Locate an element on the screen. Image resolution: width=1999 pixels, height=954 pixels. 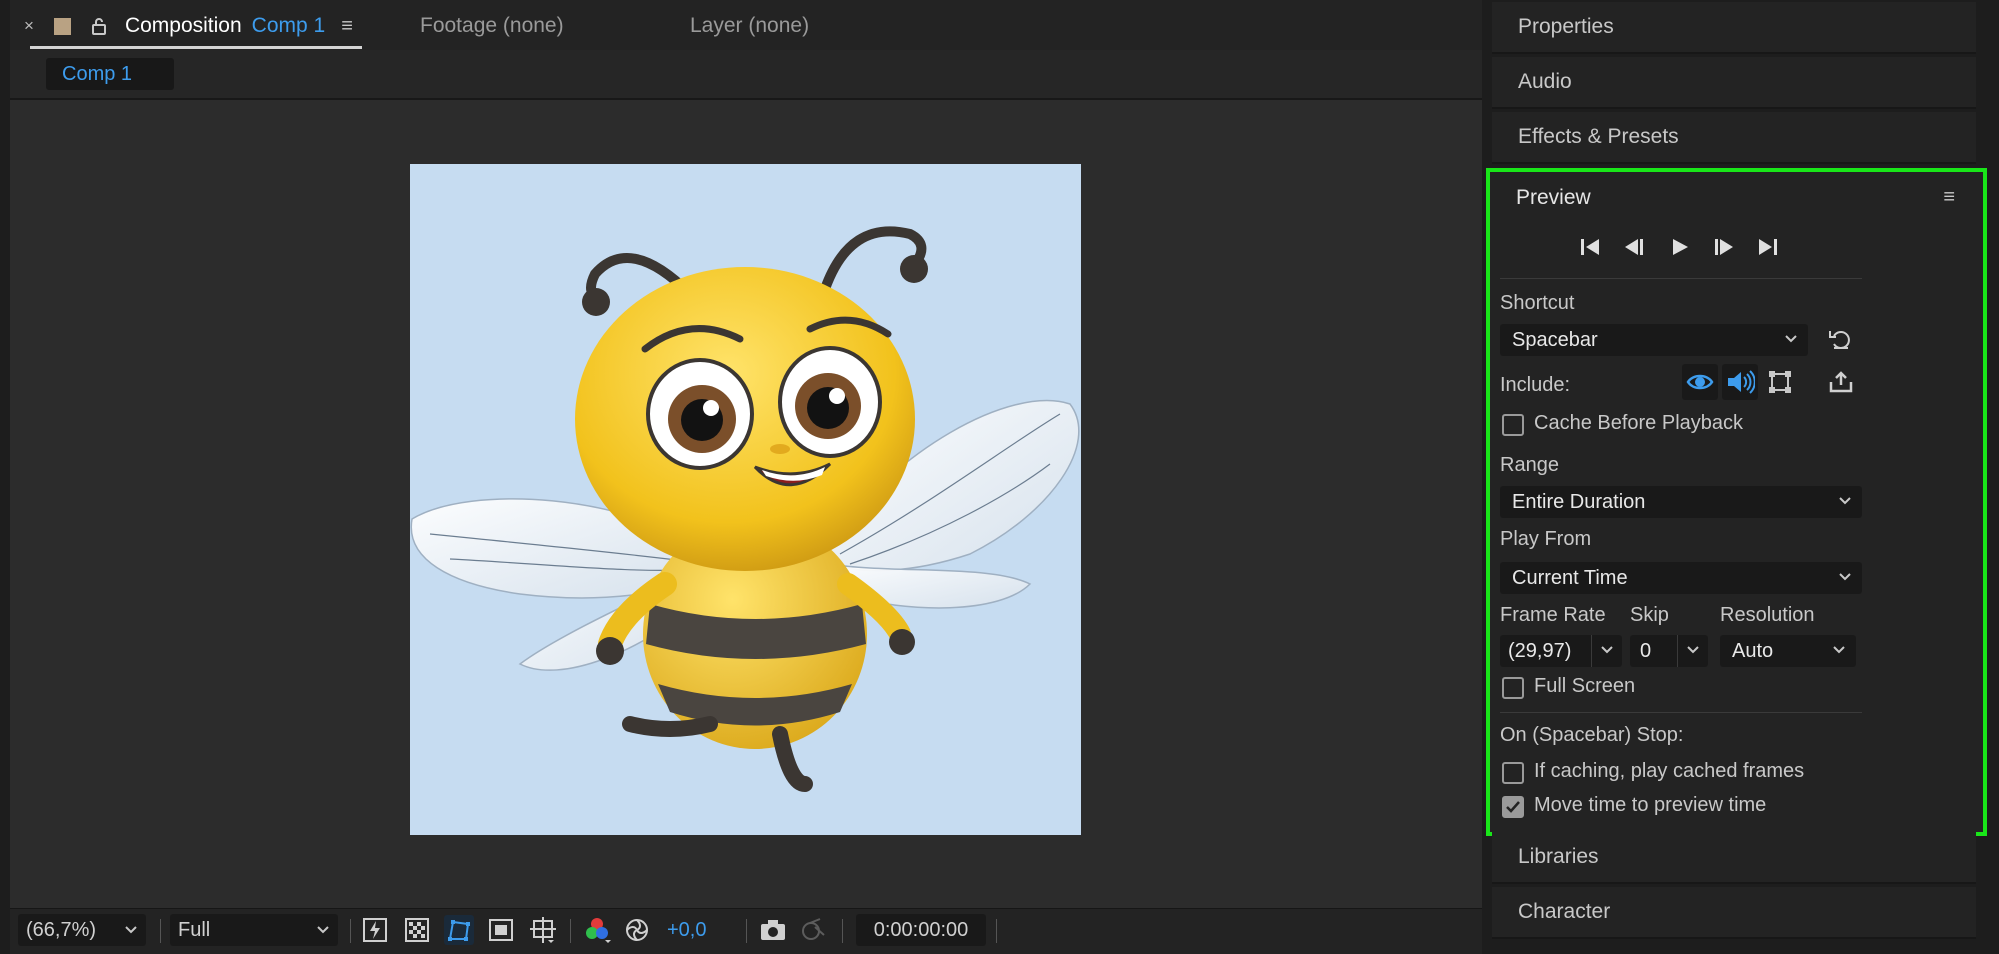
color-channels-icon is located at coordinates (597, 930).